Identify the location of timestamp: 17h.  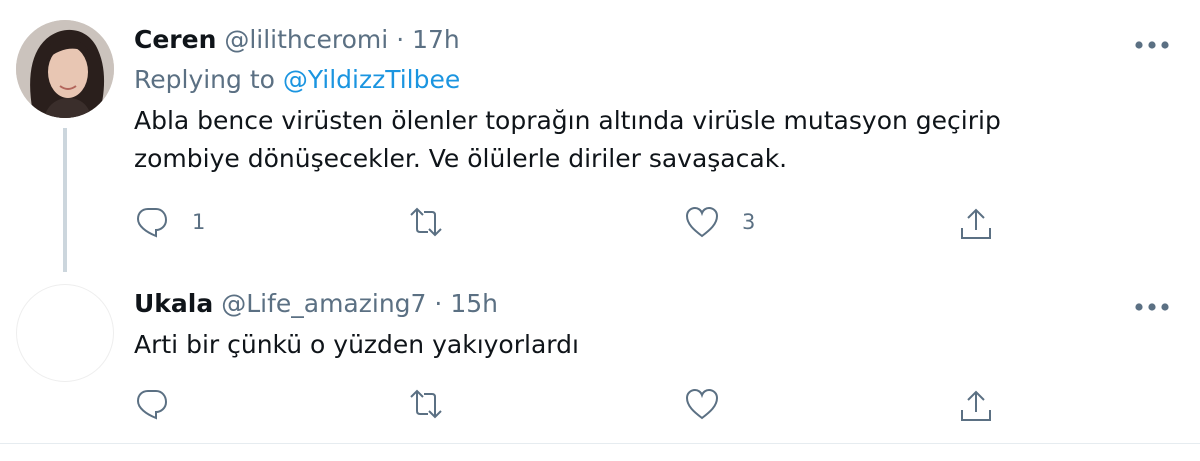
(436, 39).